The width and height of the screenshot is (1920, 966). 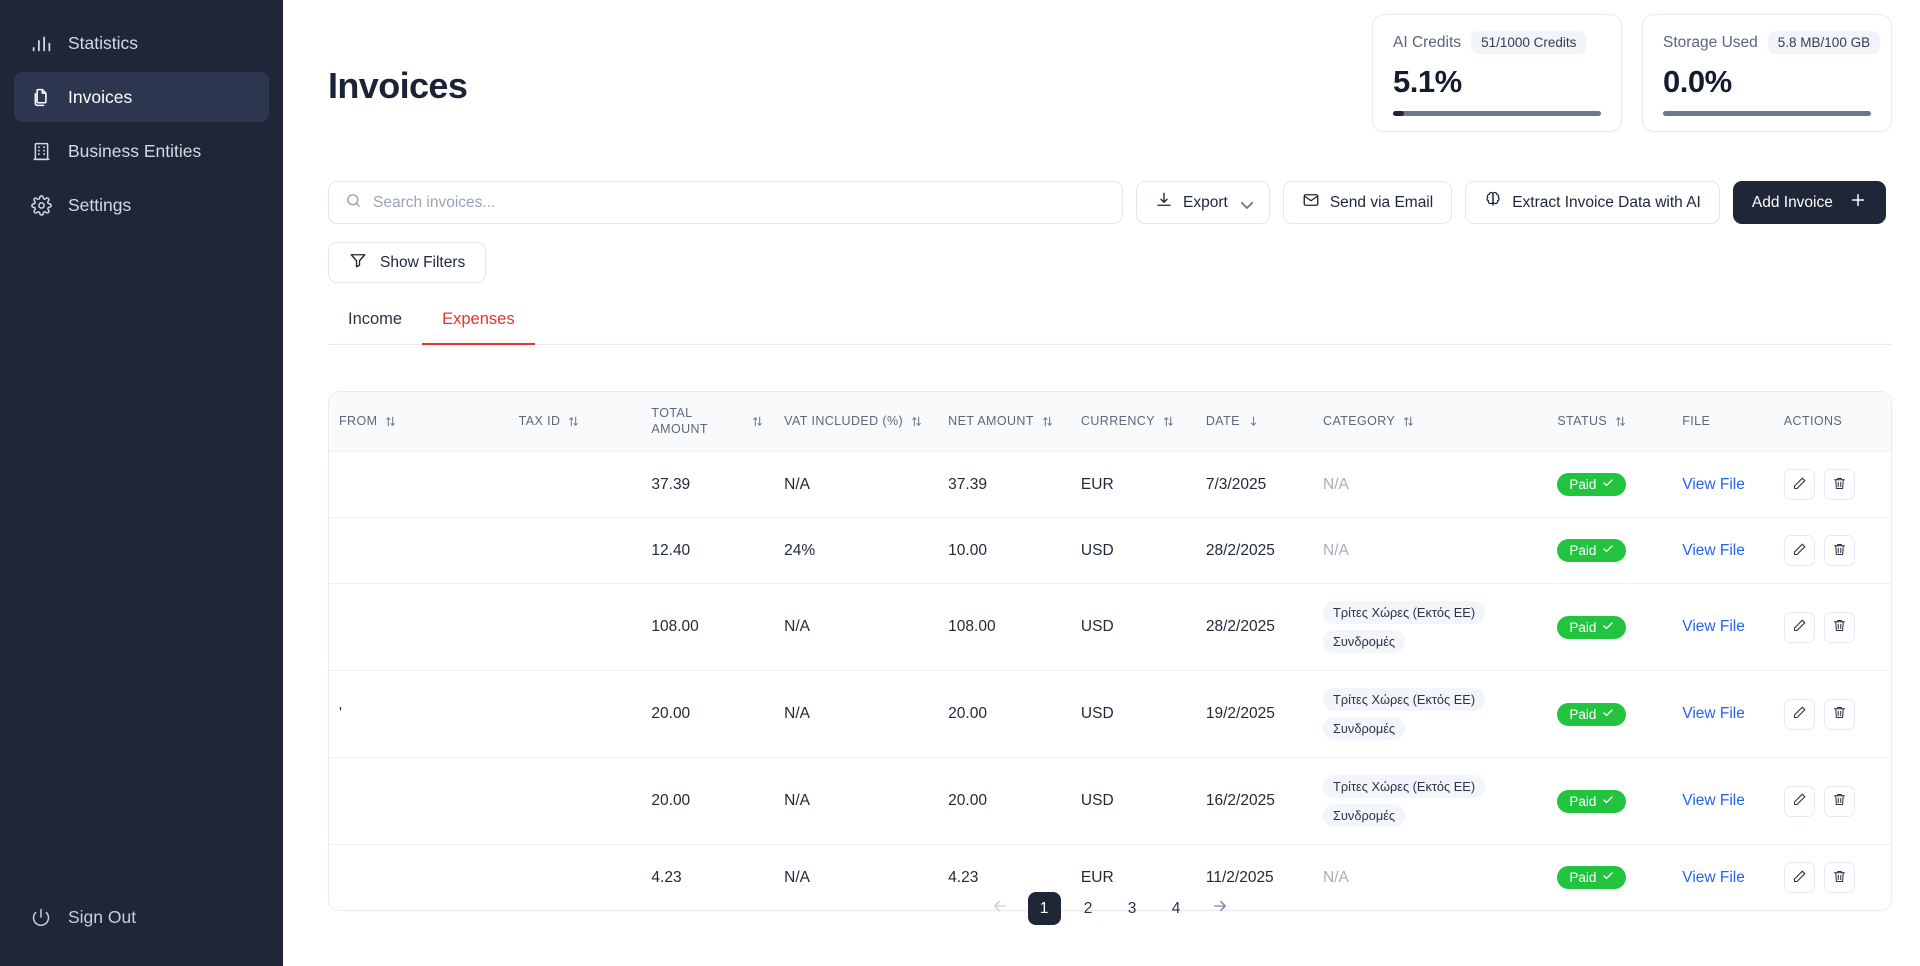 I want to click on ai-credits-progress-fill, so click(x=1398, y=113).